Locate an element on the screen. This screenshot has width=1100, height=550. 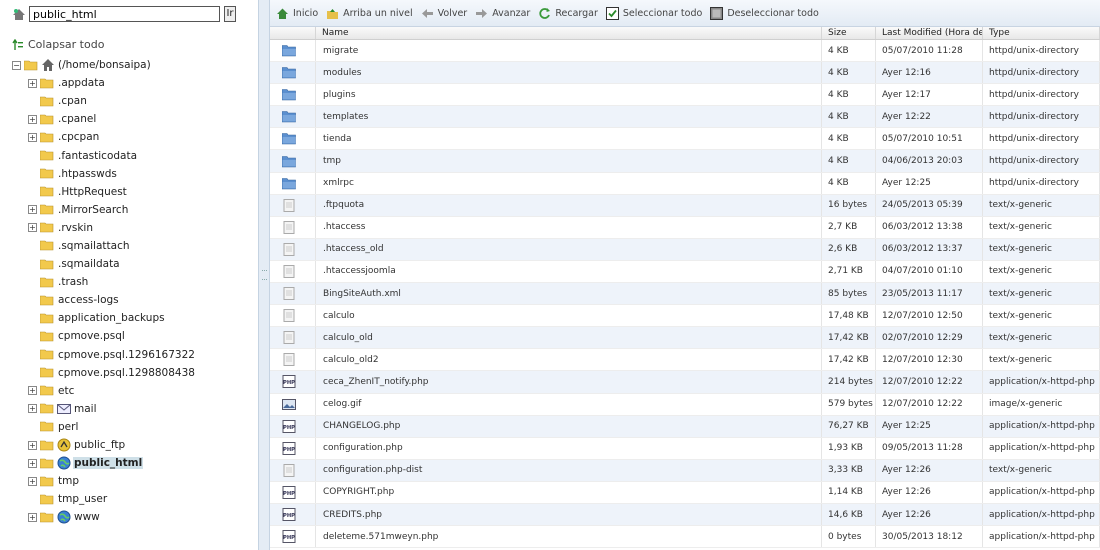
home-tree-icon is located at coordinates (19, 14).